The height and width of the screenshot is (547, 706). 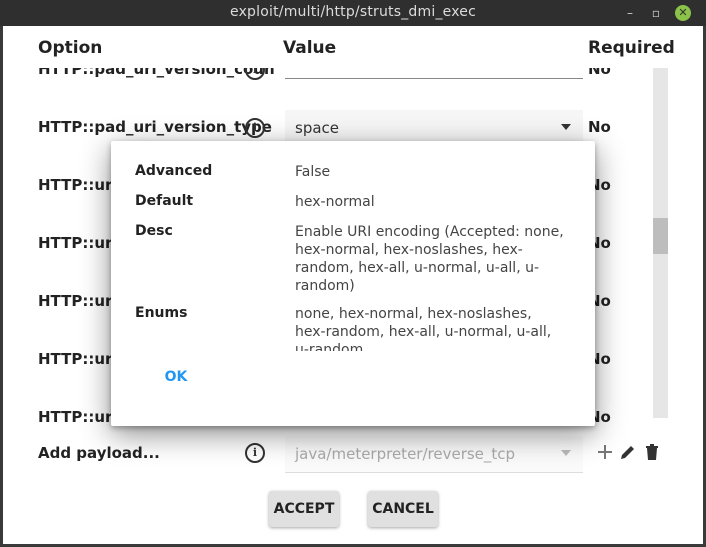 What do you see at coordinates (313, 172) in the screenshot?
I see `dialog-value-advanced: False` at bounding box center [313, 172].